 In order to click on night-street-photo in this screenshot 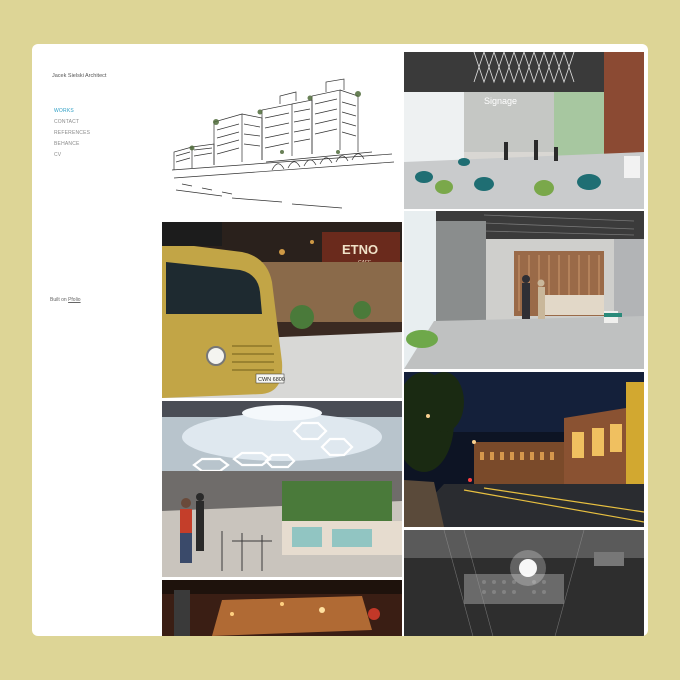, I will do `click(524, 449)`.